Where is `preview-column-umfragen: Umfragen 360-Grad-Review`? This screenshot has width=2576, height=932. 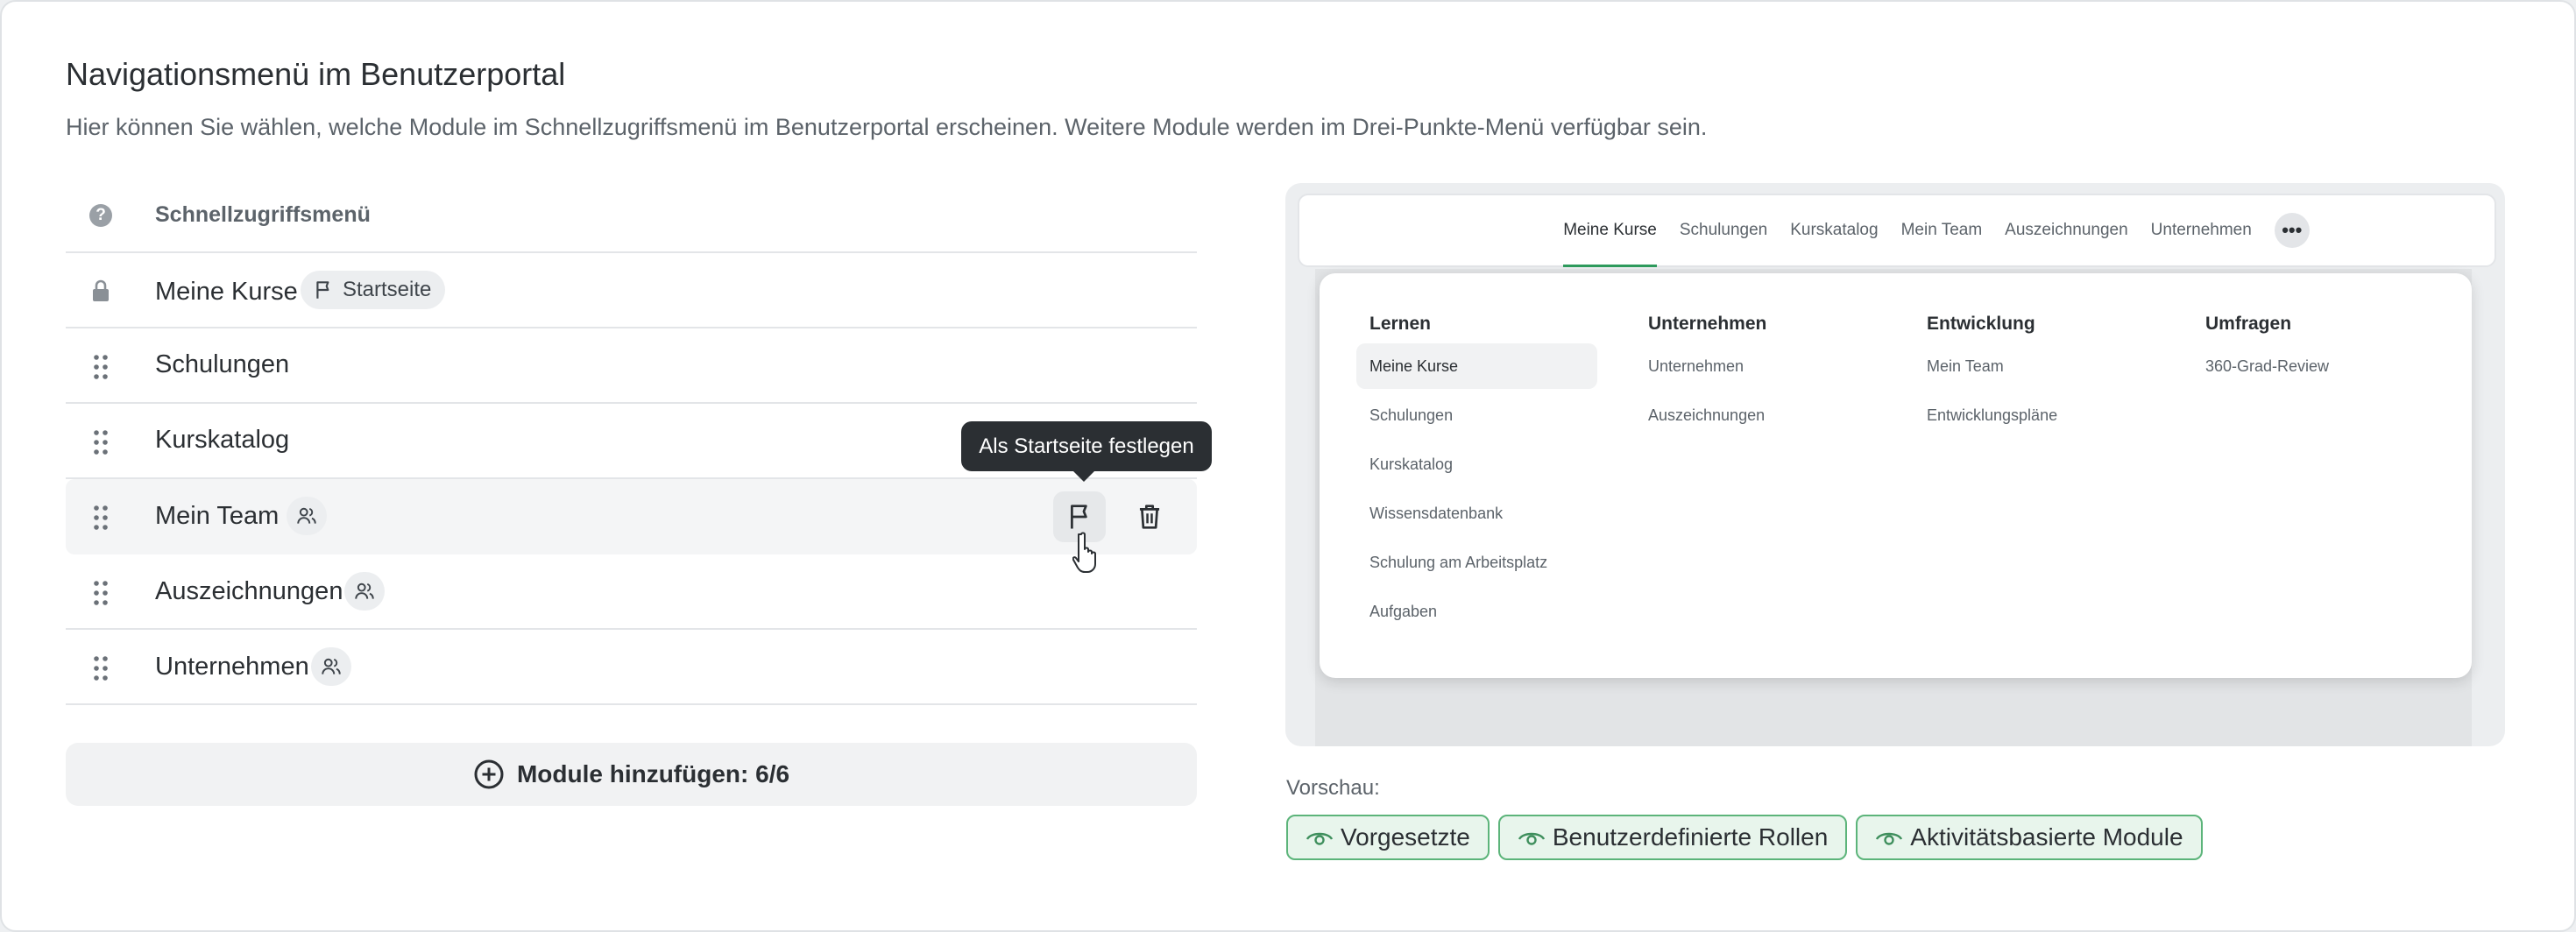 preview-column-umfragen: Umfragen 360-Grad-Review is located at coordinates (2319, 351).